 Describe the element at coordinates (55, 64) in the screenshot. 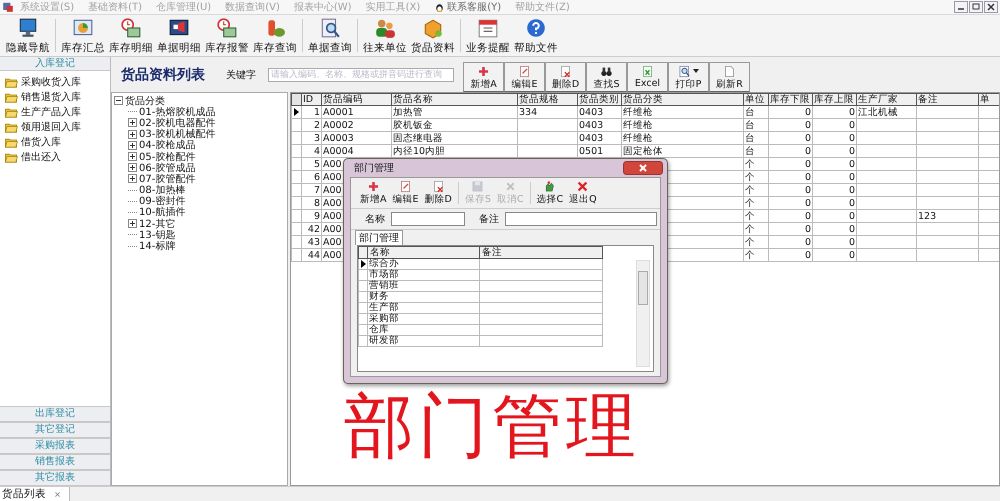

I see `section-header: 入库登记` at that location.